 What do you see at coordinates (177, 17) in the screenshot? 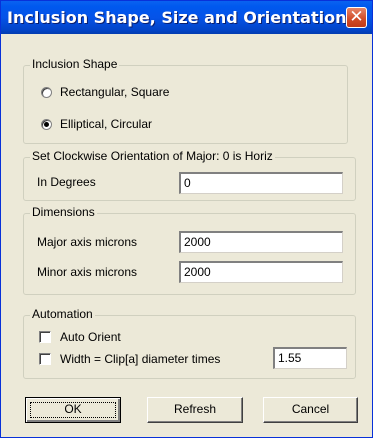
I see `window-title: Inclusion Shape, Size and Orientation` at bounding box center [177, 17].